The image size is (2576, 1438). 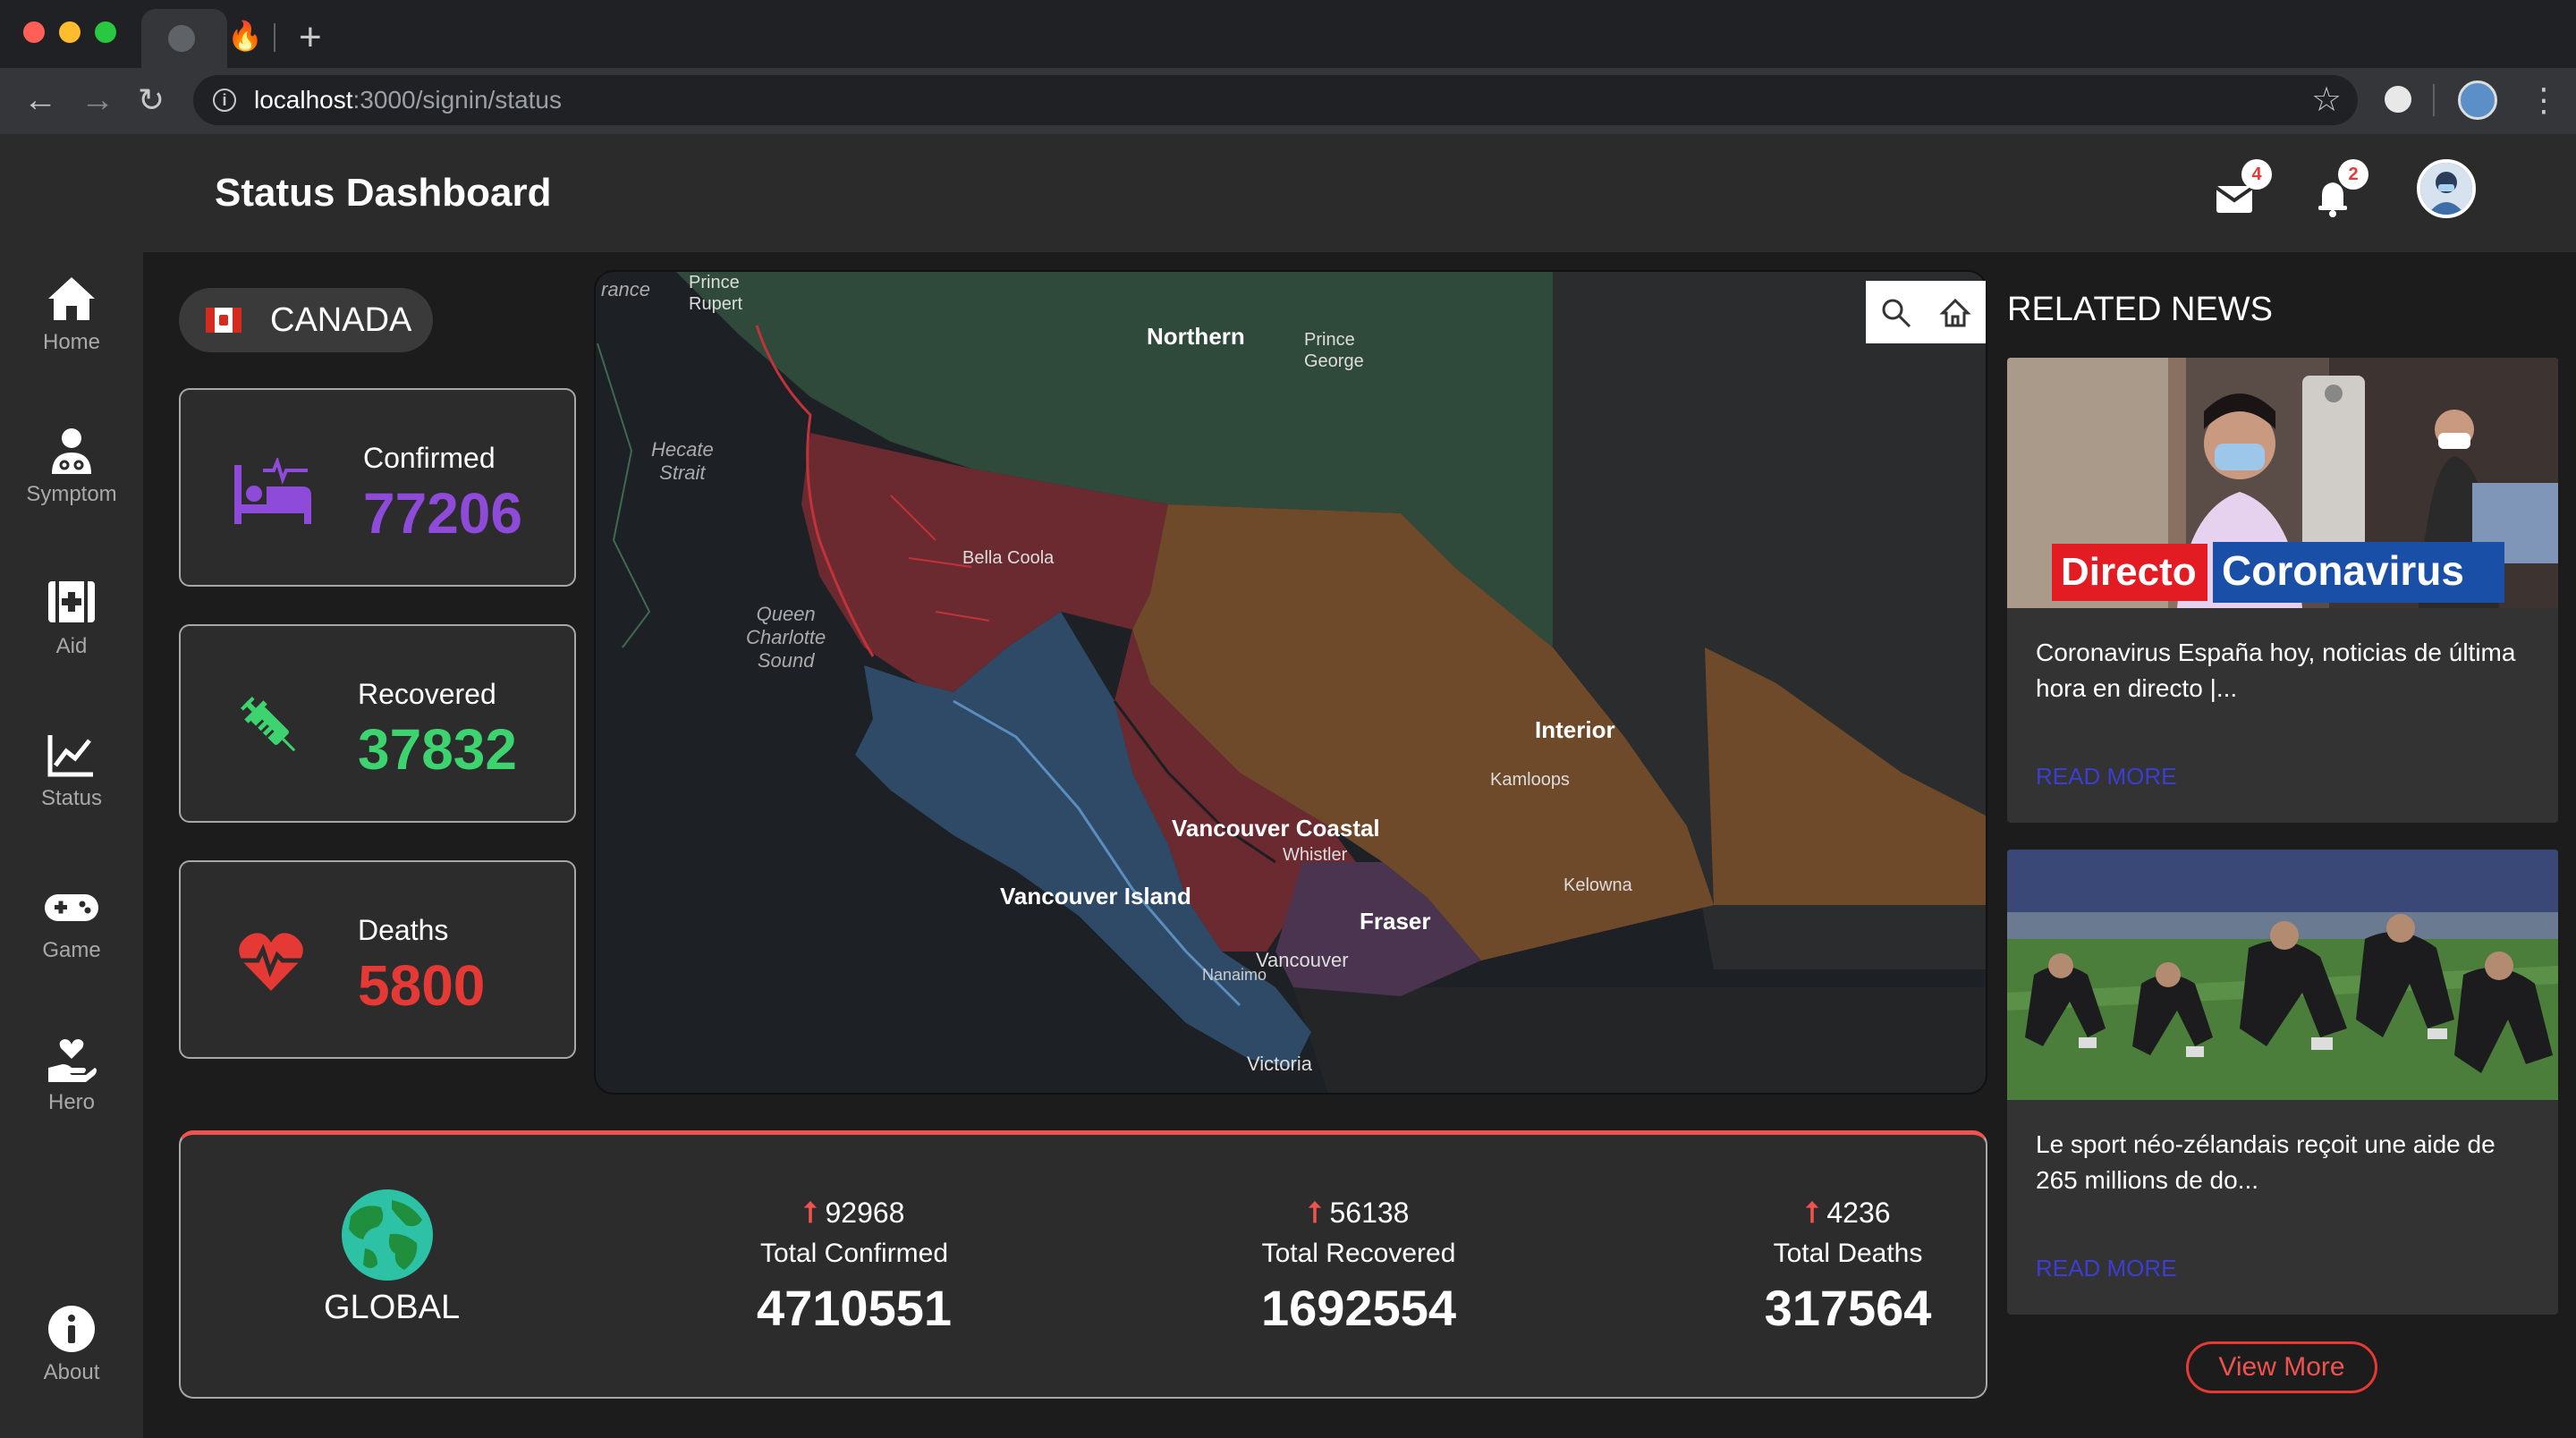 What do you see at coordinates (408, 100) in the screenshot?
I see `address-url: localhost:3000/signin/status` at bounding box center [408, 100].